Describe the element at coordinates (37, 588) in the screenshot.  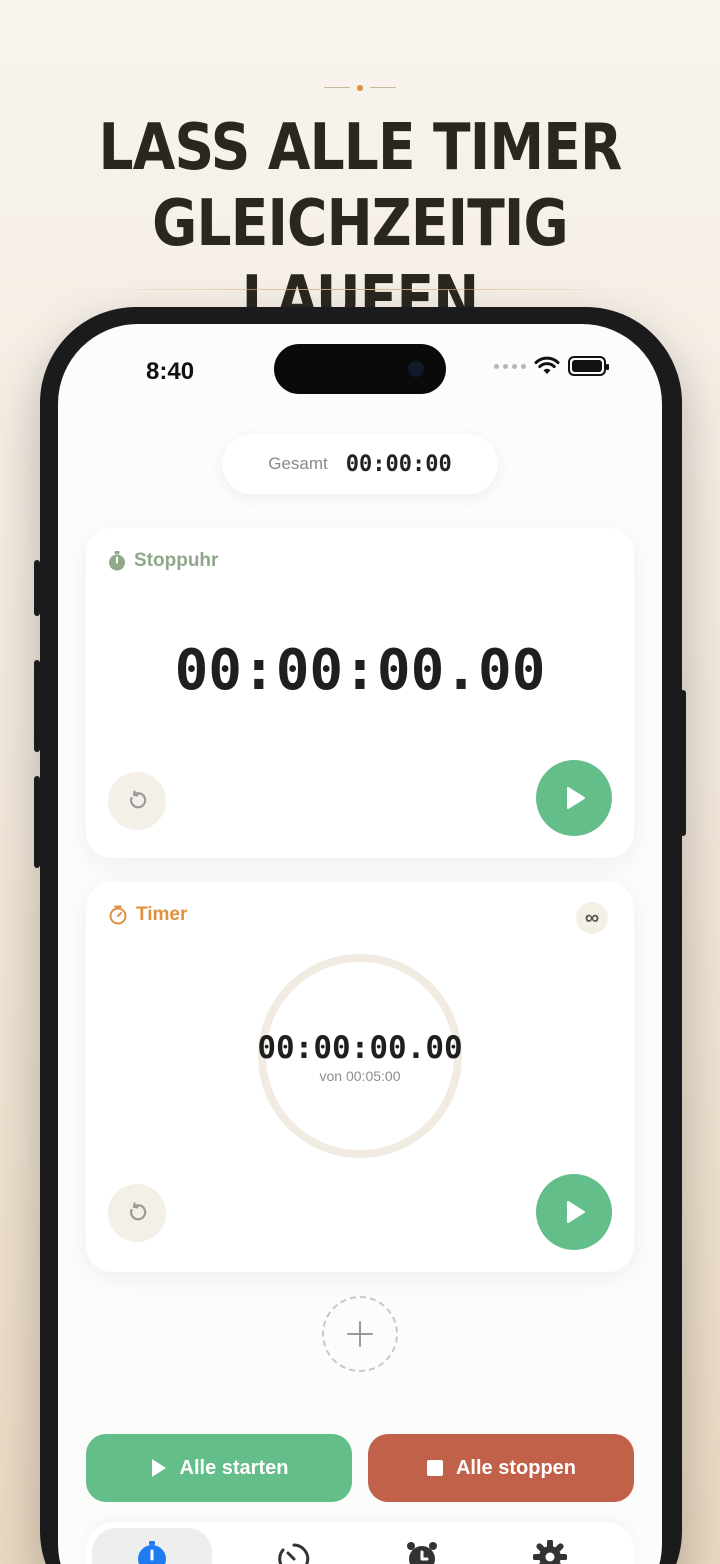
I see `phone-action-button` at that location.